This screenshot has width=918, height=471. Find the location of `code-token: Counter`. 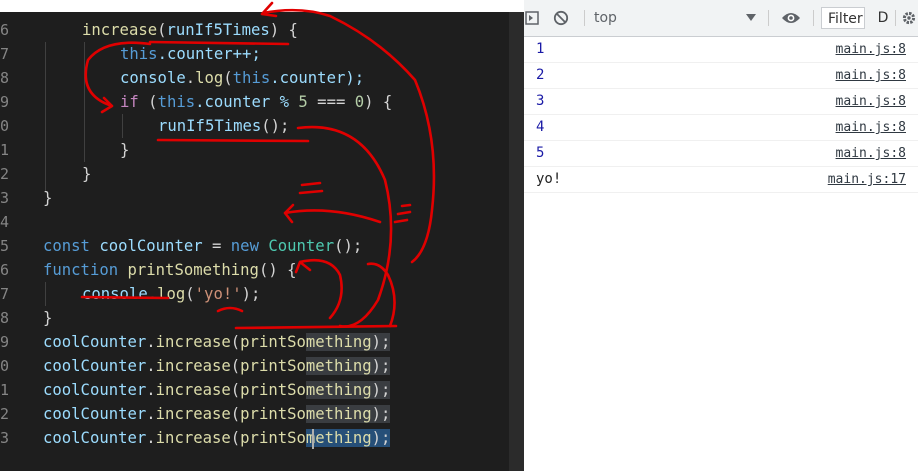

code-token: Counter is located at coordinates (301, 246).